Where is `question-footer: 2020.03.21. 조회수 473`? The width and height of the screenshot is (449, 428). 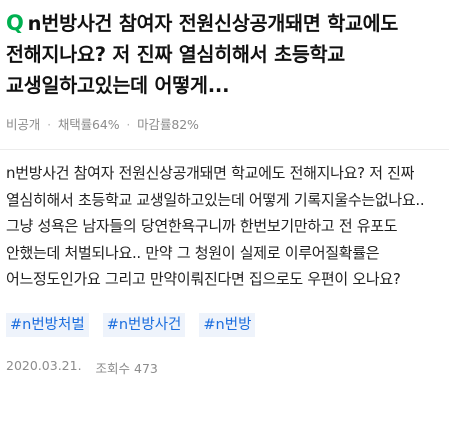
question-footer: 2020.03.21. 조회수 473 is located at coordinates (218, 367).